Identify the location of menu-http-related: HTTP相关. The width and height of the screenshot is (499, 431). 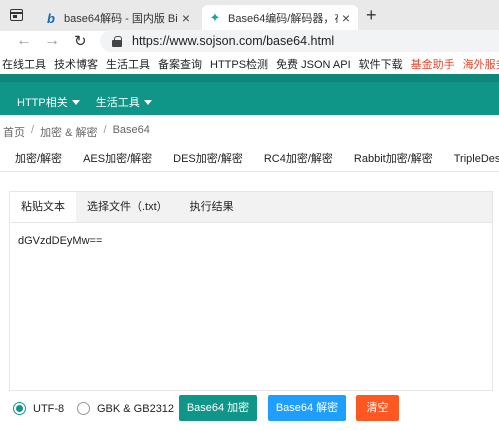
(48, 102).